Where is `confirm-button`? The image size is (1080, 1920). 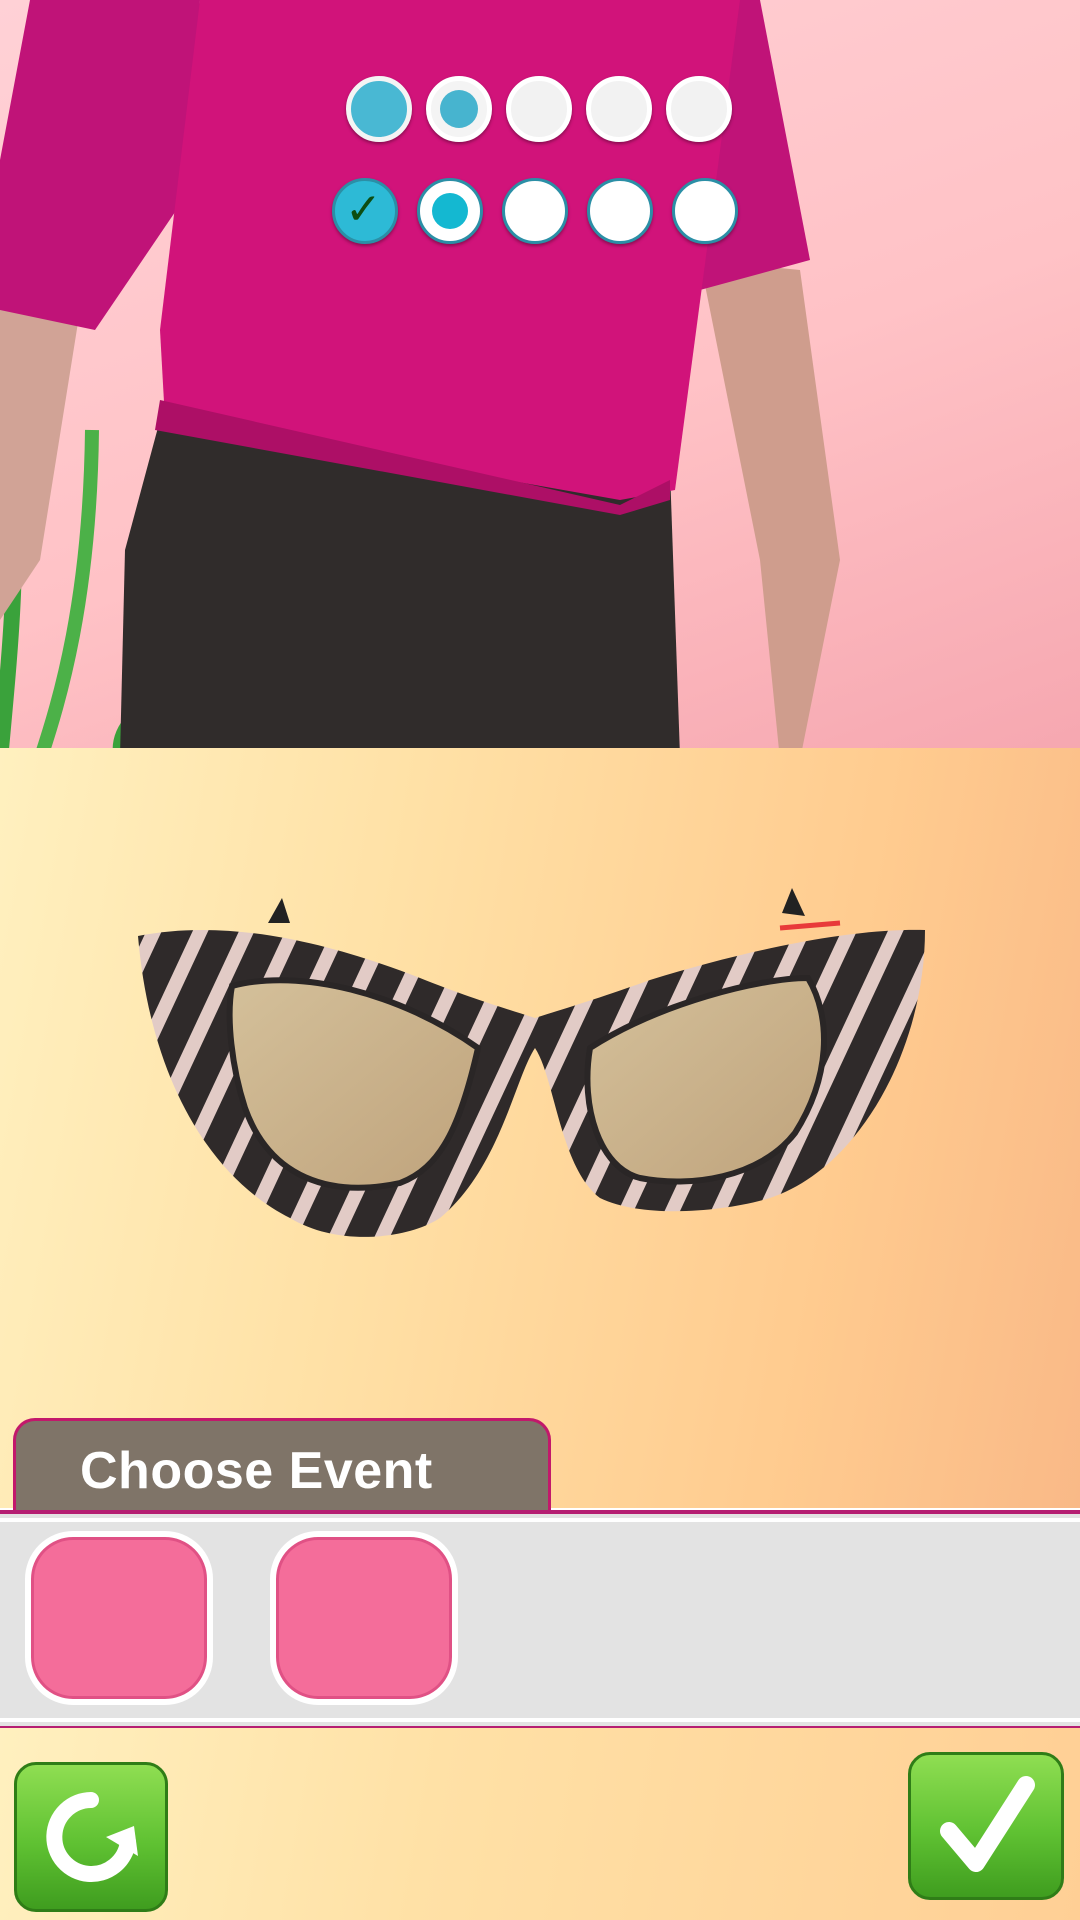 confirm-button is located at coordinates (986, 1826).